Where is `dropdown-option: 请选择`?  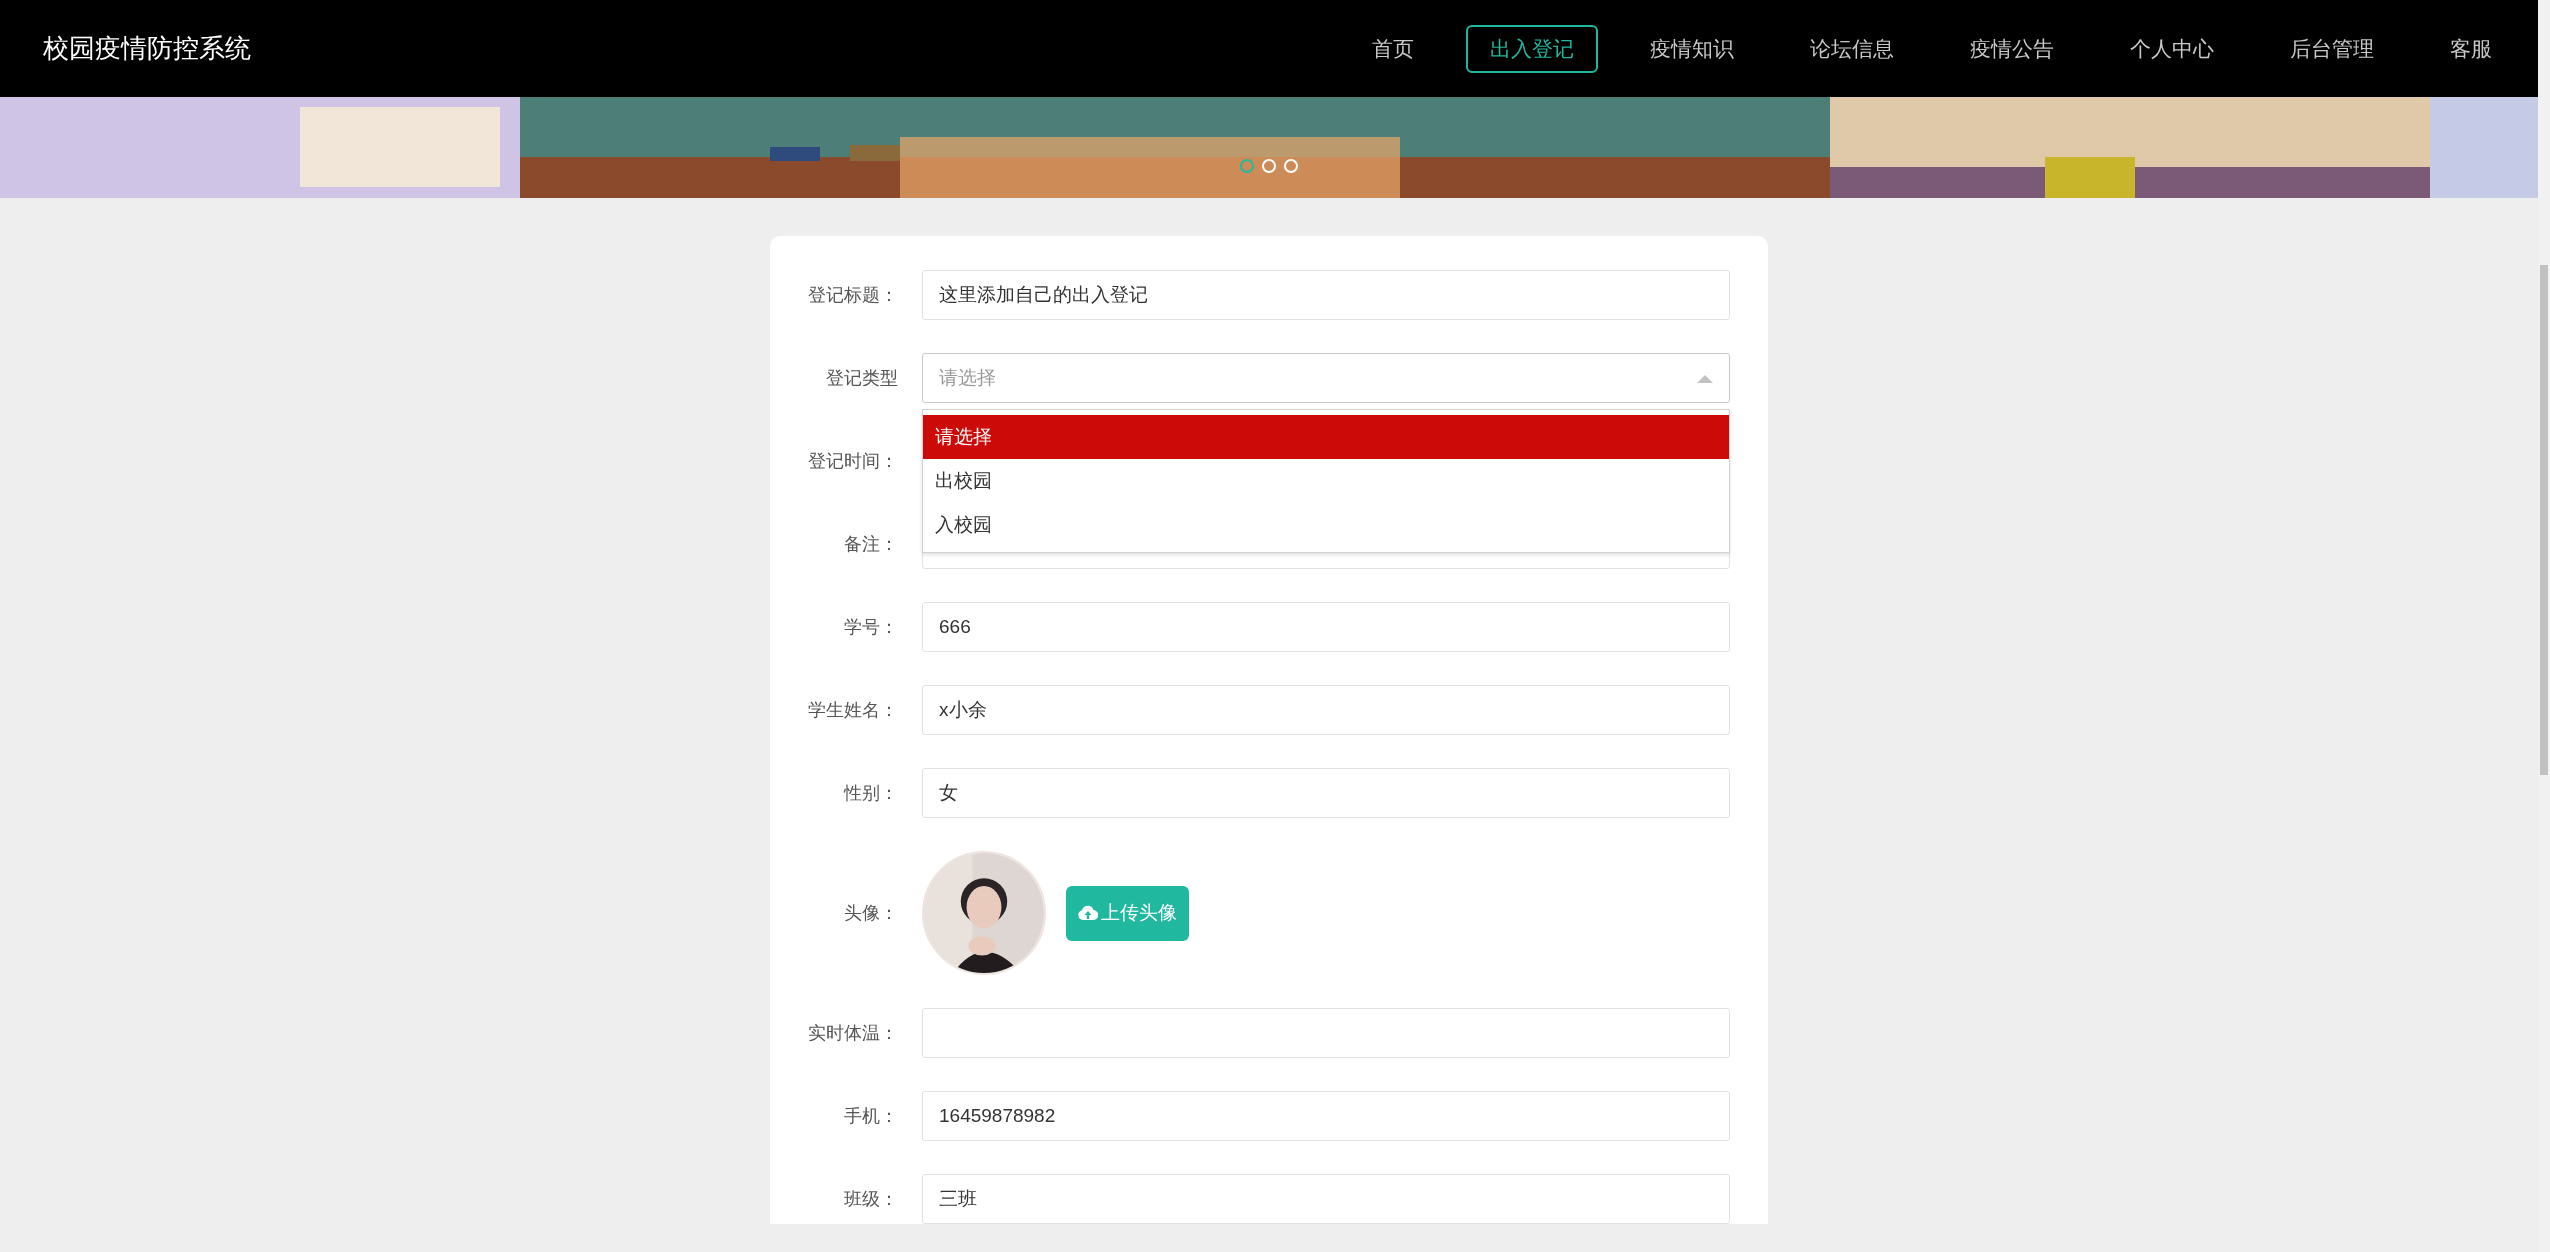 dropdown-option: 请选择 is located at coordinates (1326, 437).